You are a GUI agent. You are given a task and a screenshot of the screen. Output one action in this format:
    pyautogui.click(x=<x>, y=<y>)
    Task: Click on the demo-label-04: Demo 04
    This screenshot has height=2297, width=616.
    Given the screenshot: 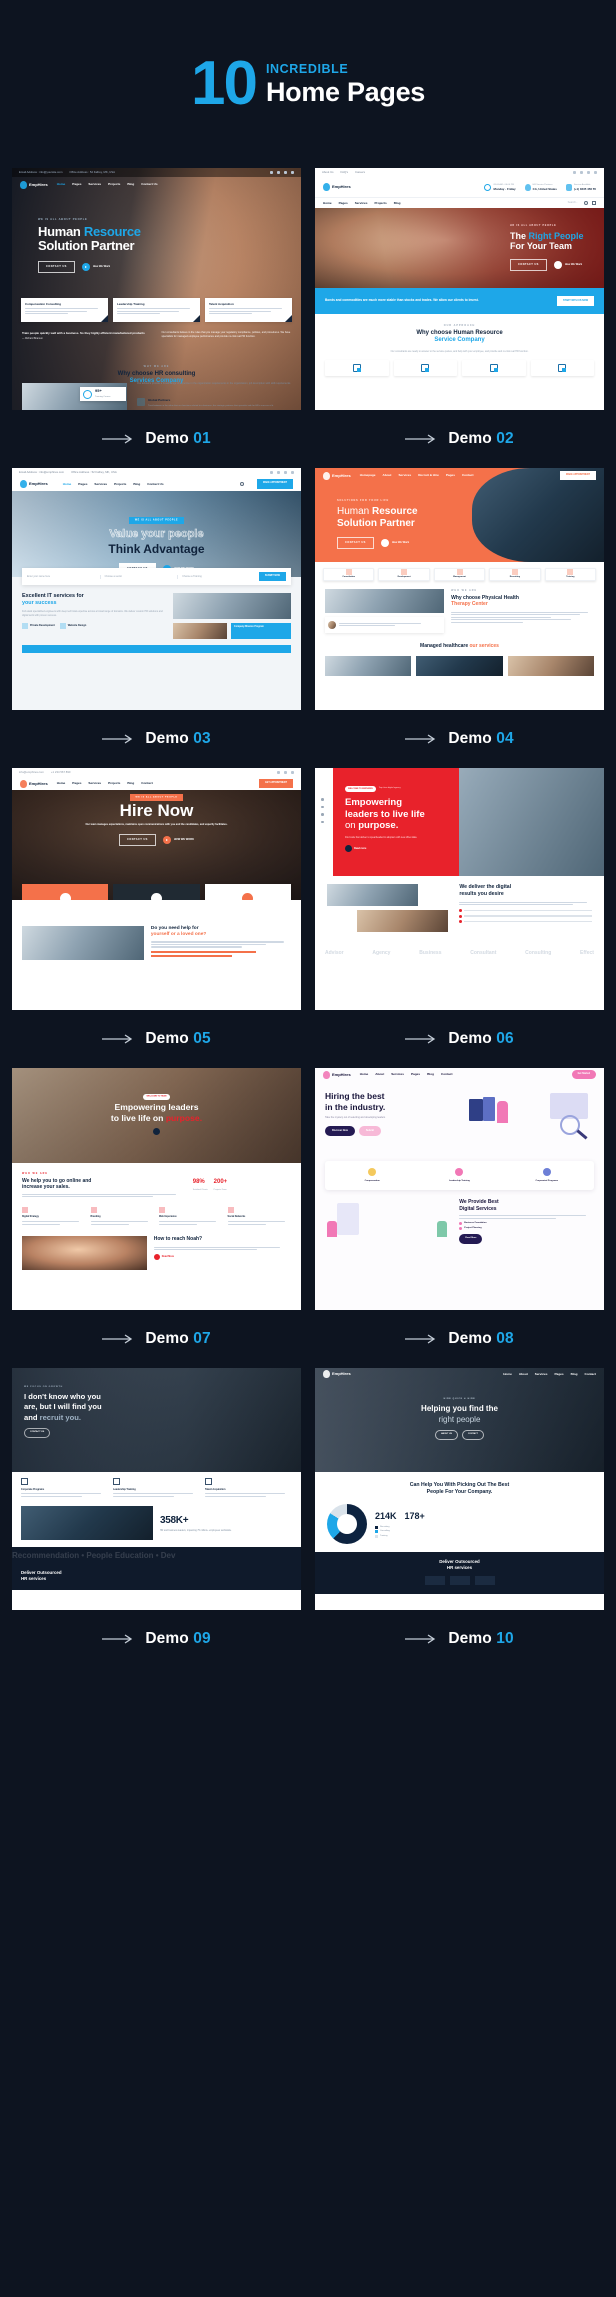 What is the action you would take?
    pyautogui.click(x=459, y=739)
    